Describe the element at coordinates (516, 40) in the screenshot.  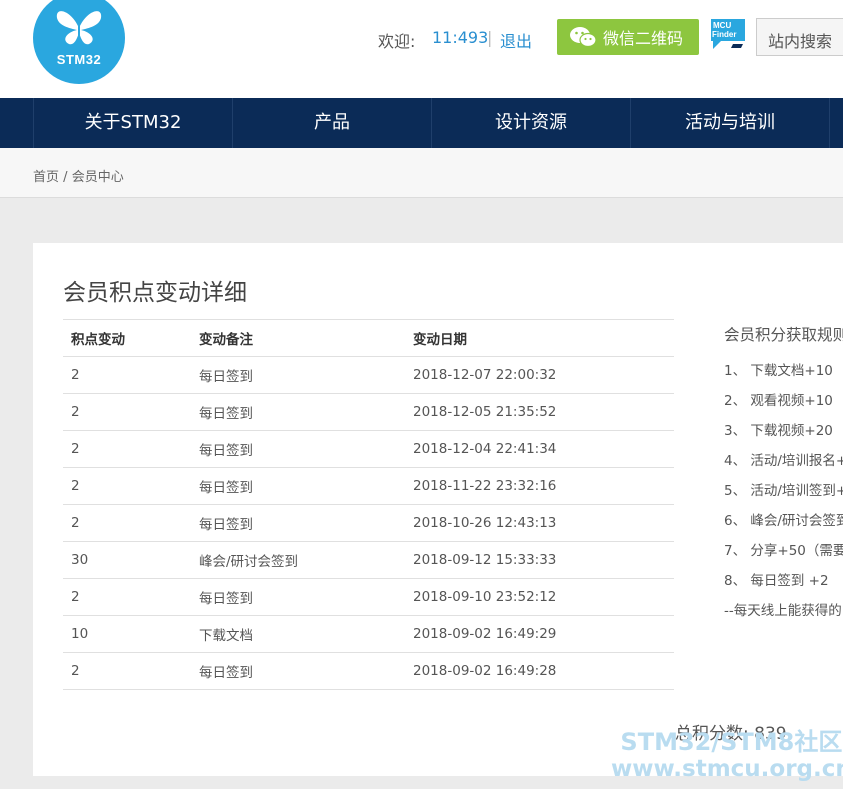
I see `logout-link: 退出` at that location.